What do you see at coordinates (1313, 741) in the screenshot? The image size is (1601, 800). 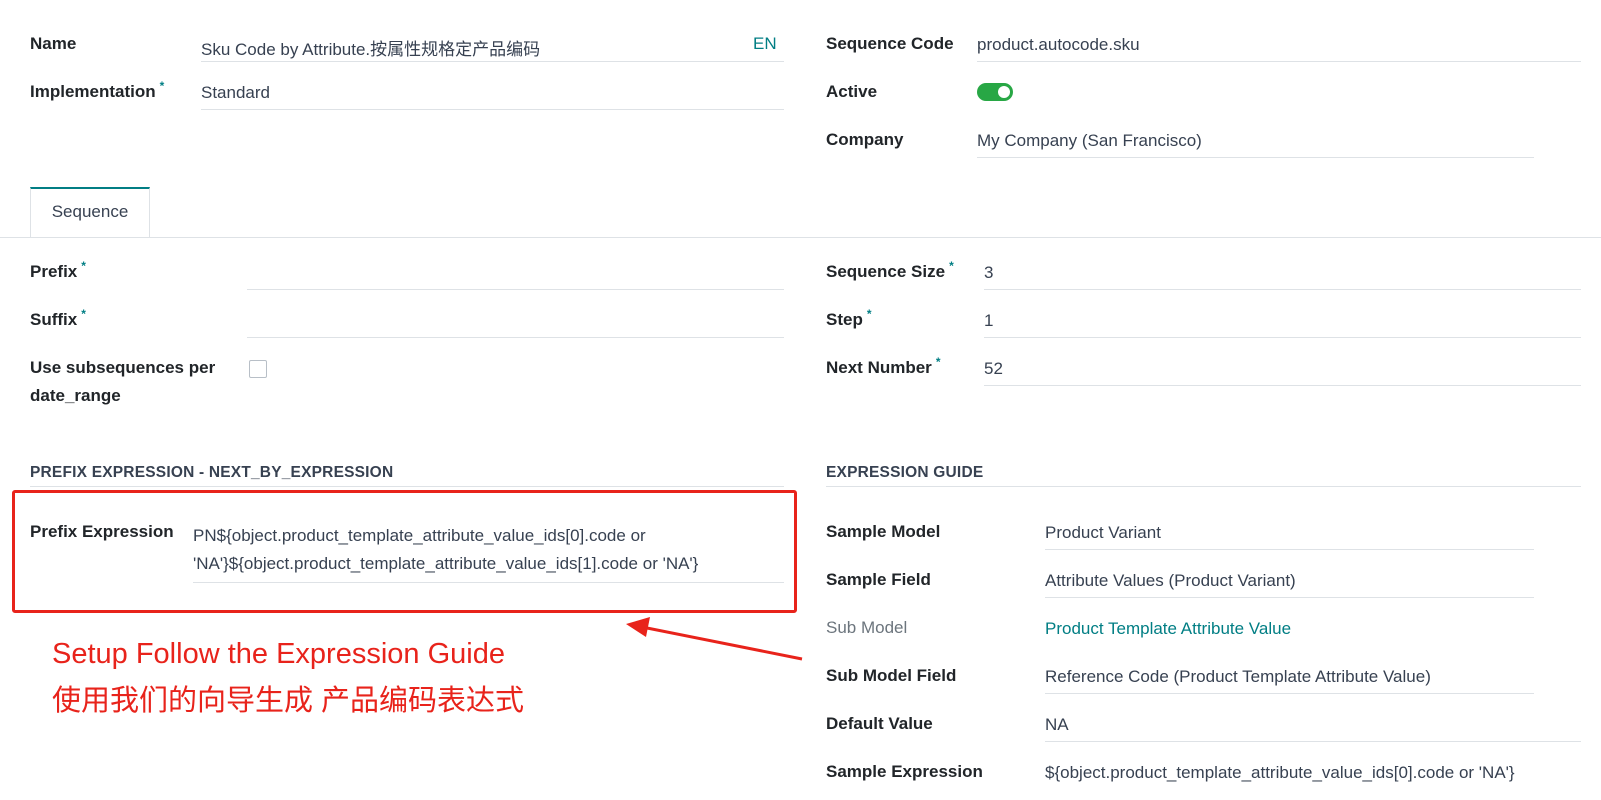 I see `default-value-underline` at bounding box center [1313, 741].